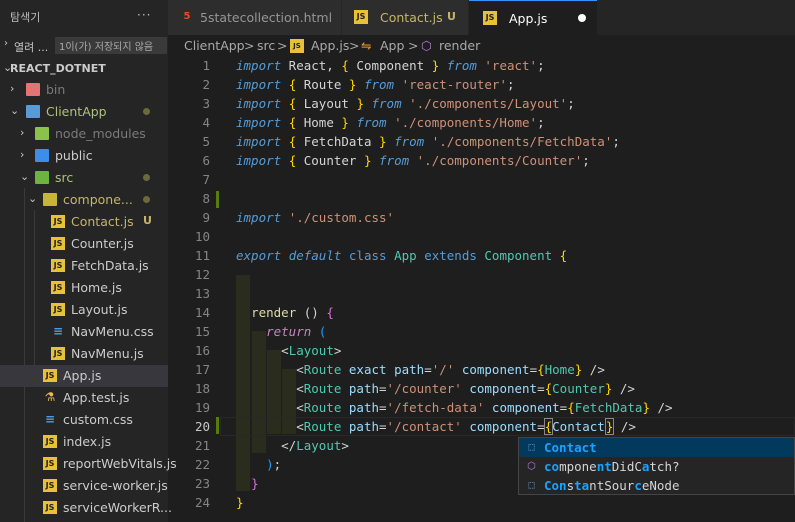 The image size is (795, 522). I want to click on line-number: 9, so click(206, 217).